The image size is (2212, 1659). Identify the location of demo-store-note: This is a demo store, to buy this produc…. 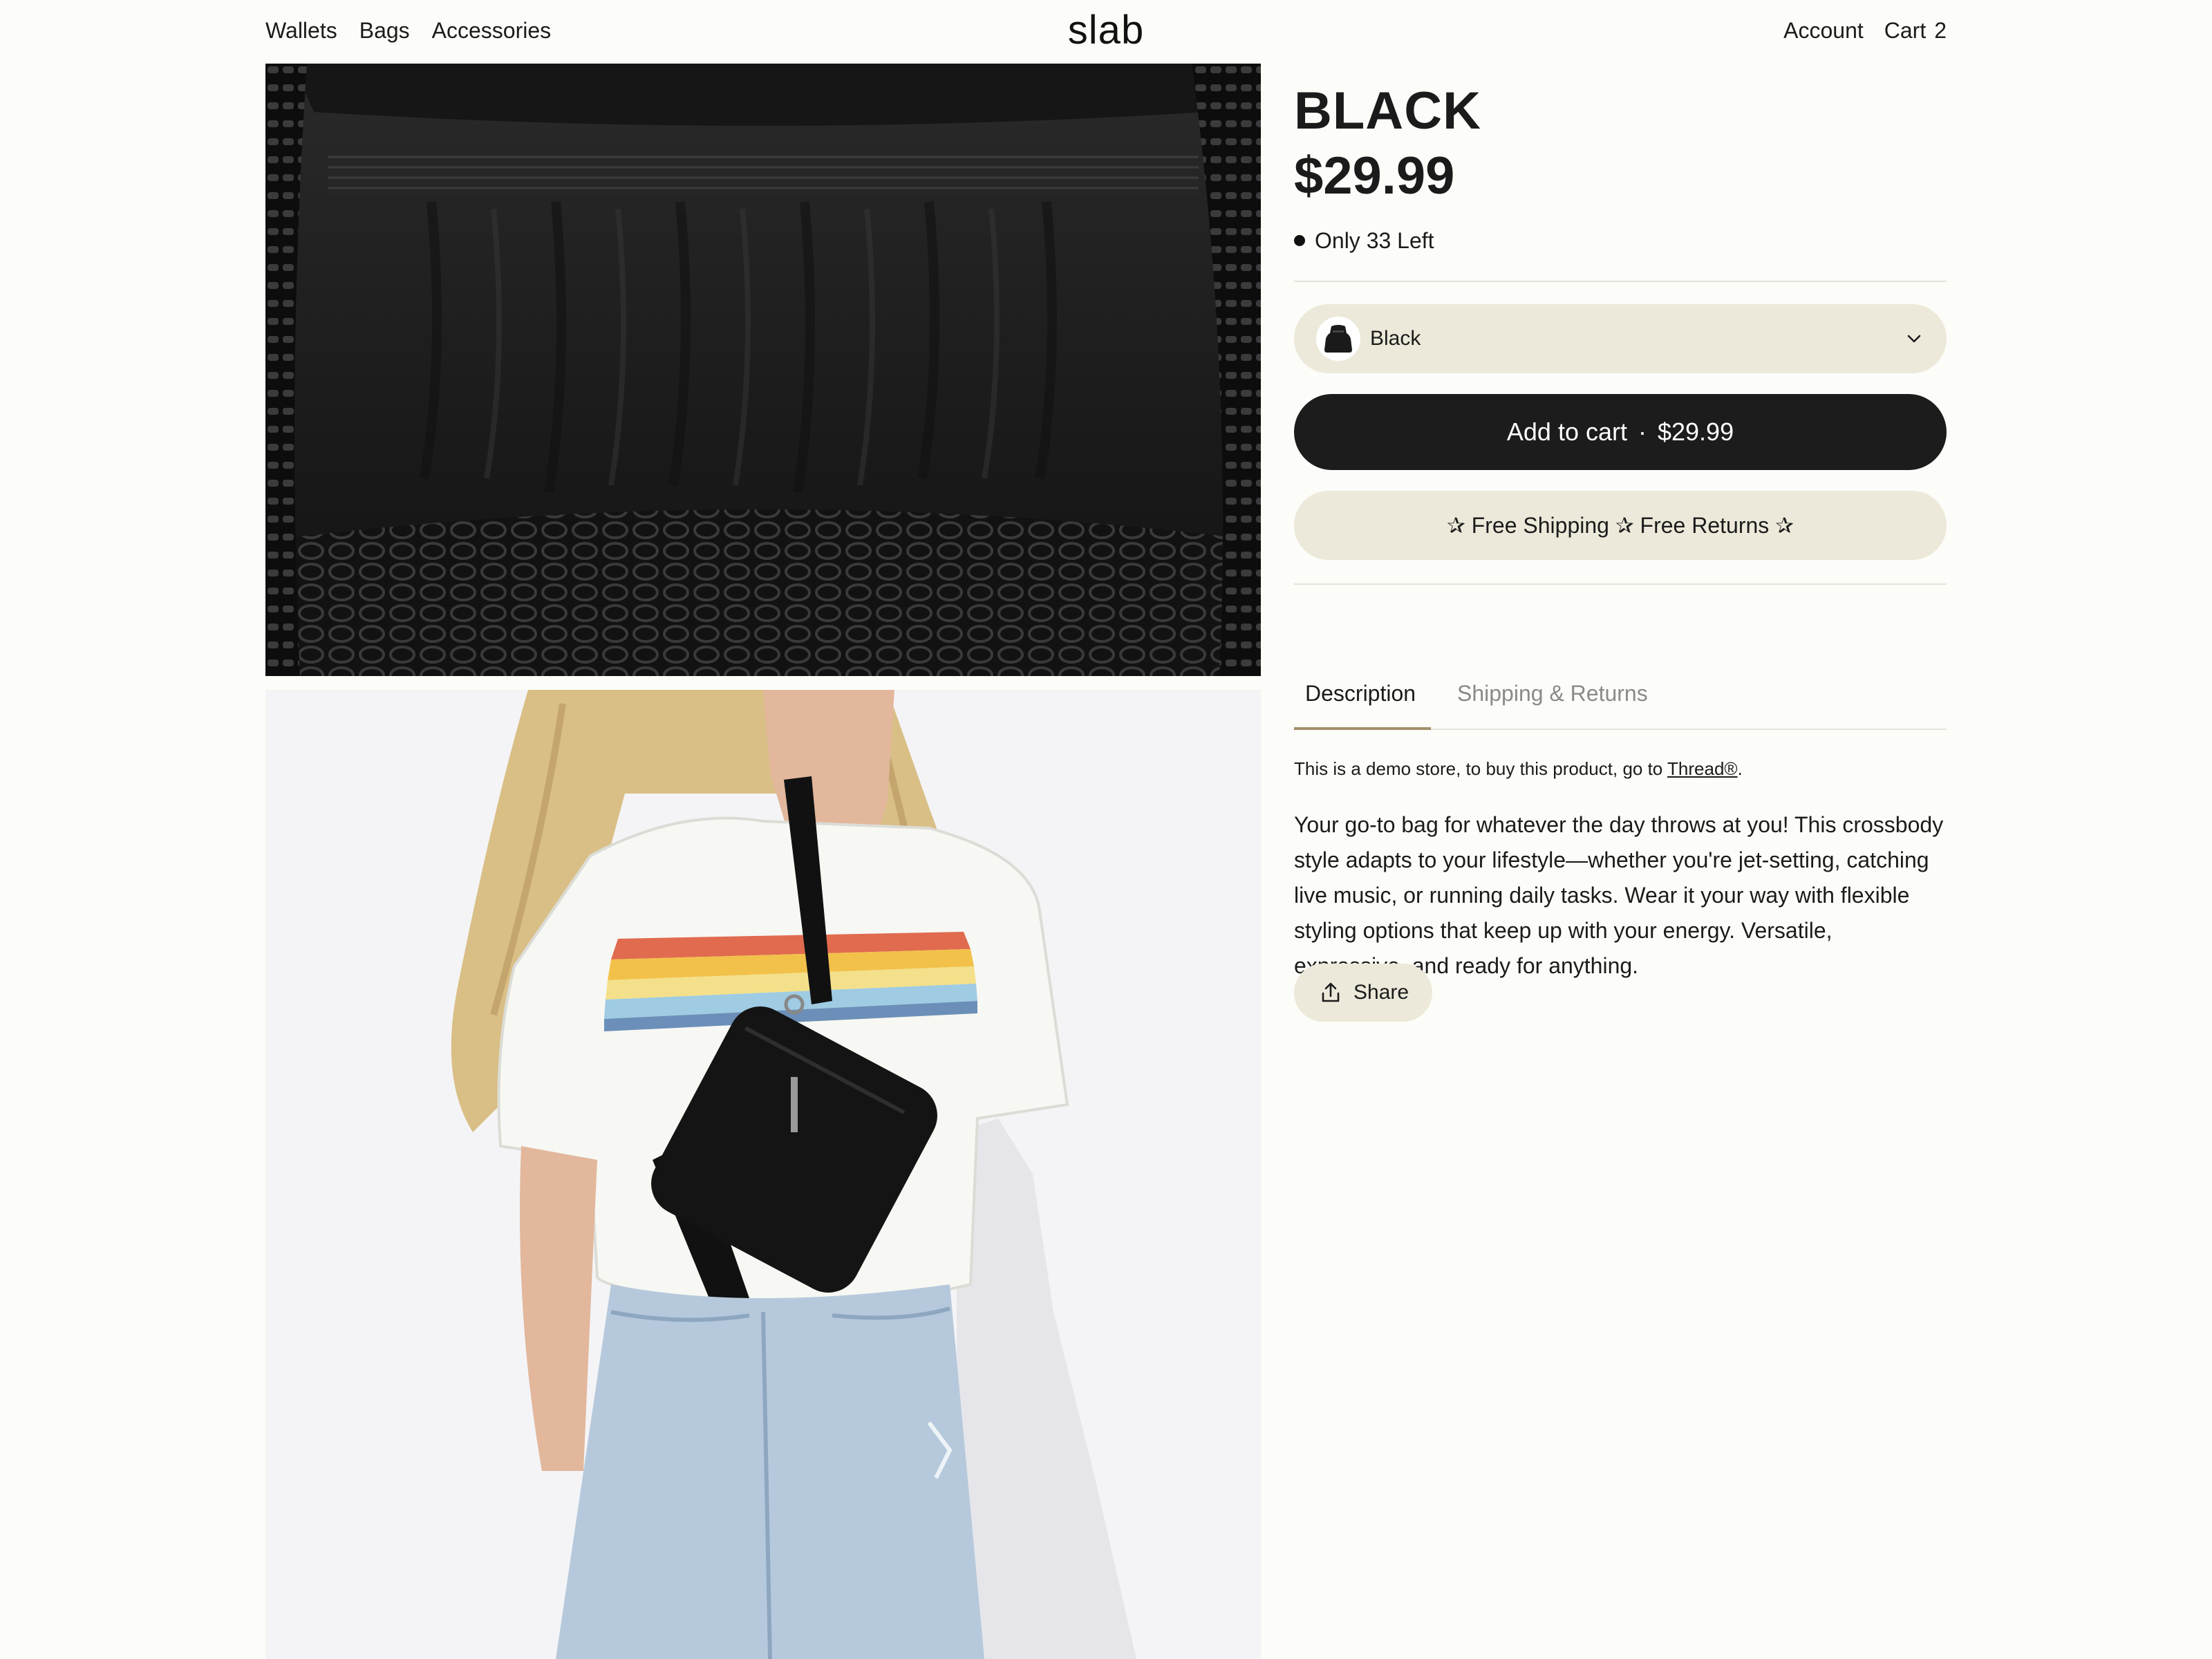
(1518, 768).